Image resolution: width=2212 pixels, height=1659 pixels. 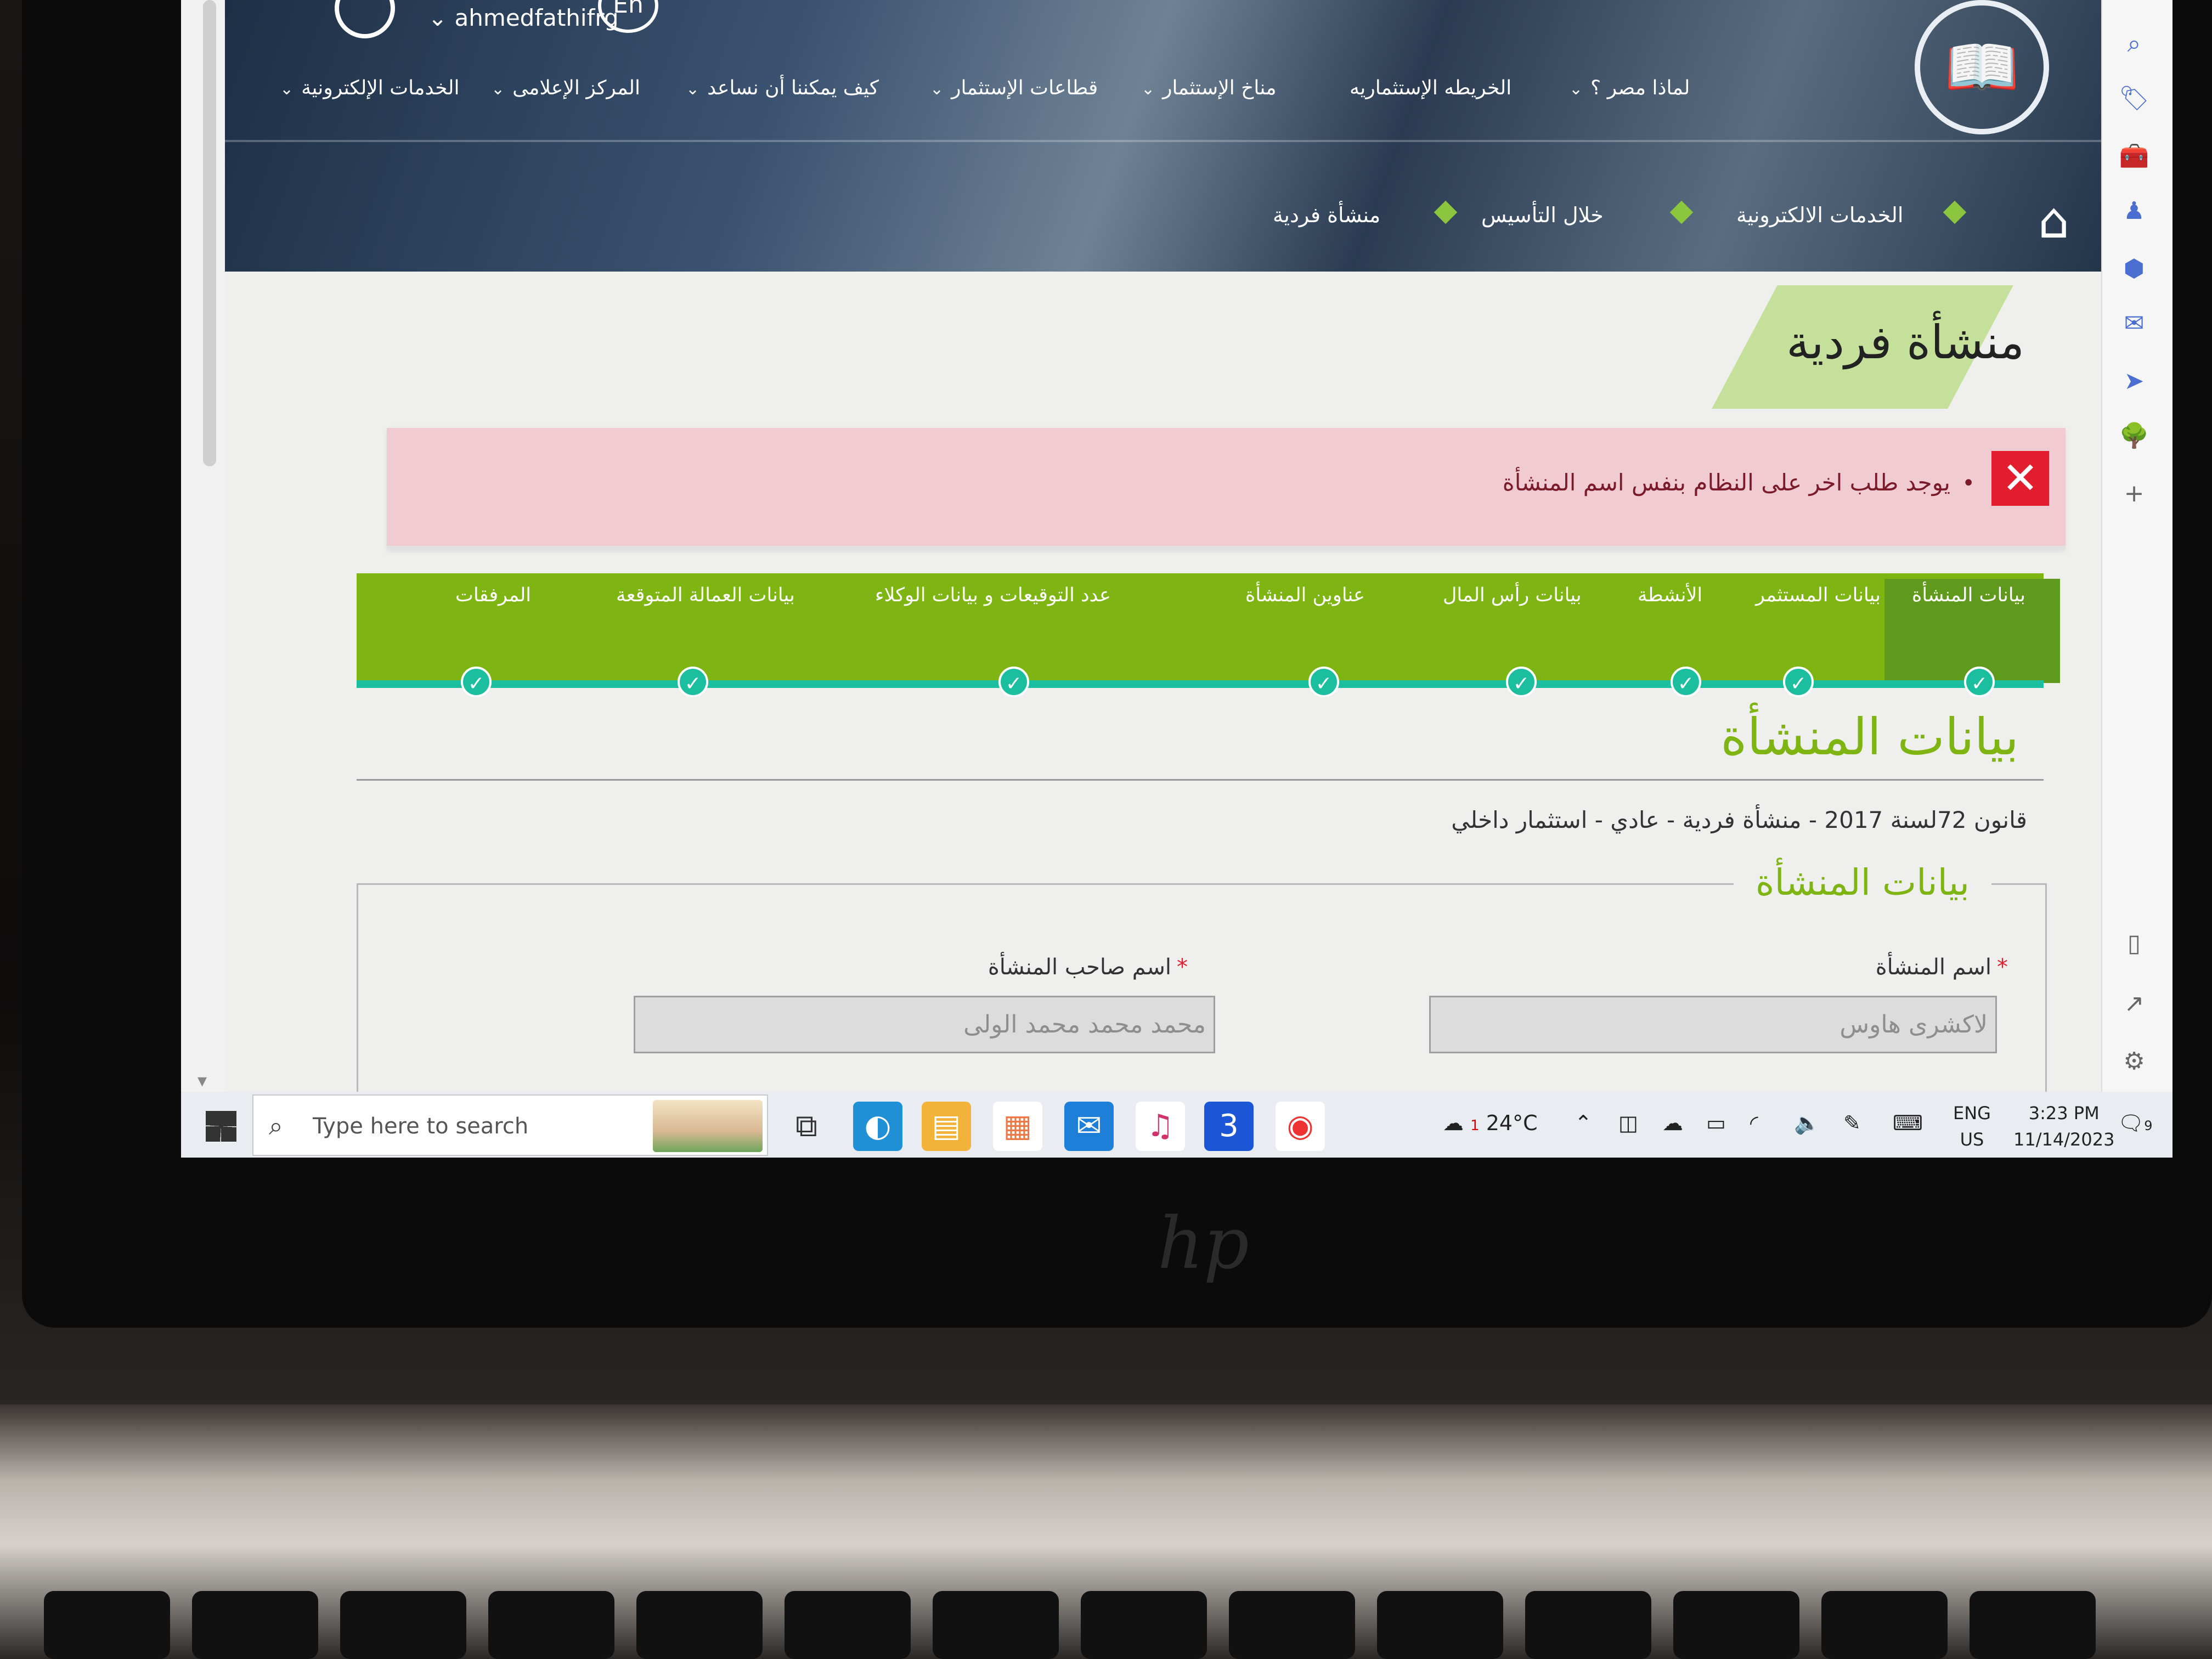 I want to click on user-menu: ⌄ ahmedfathifrg, so click(x=523, y=17).